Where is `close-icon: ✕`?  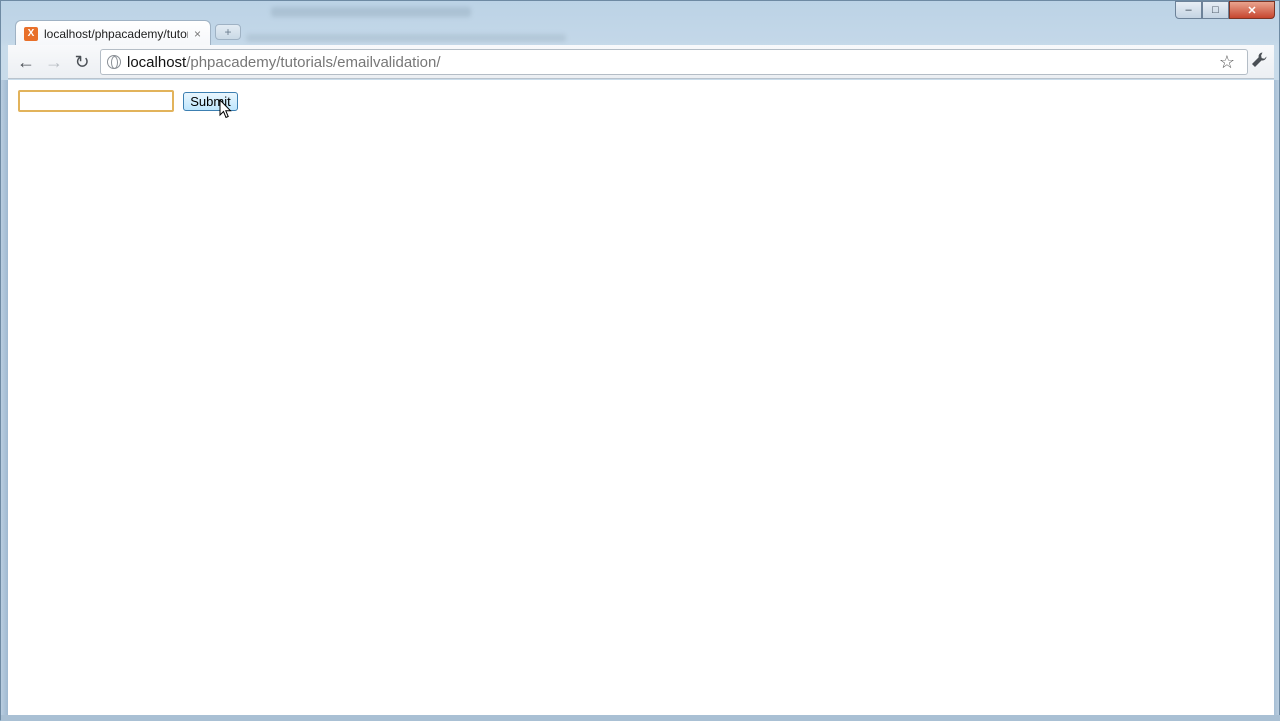
close-icon: ✕ is located at coordinates (1252, 10).